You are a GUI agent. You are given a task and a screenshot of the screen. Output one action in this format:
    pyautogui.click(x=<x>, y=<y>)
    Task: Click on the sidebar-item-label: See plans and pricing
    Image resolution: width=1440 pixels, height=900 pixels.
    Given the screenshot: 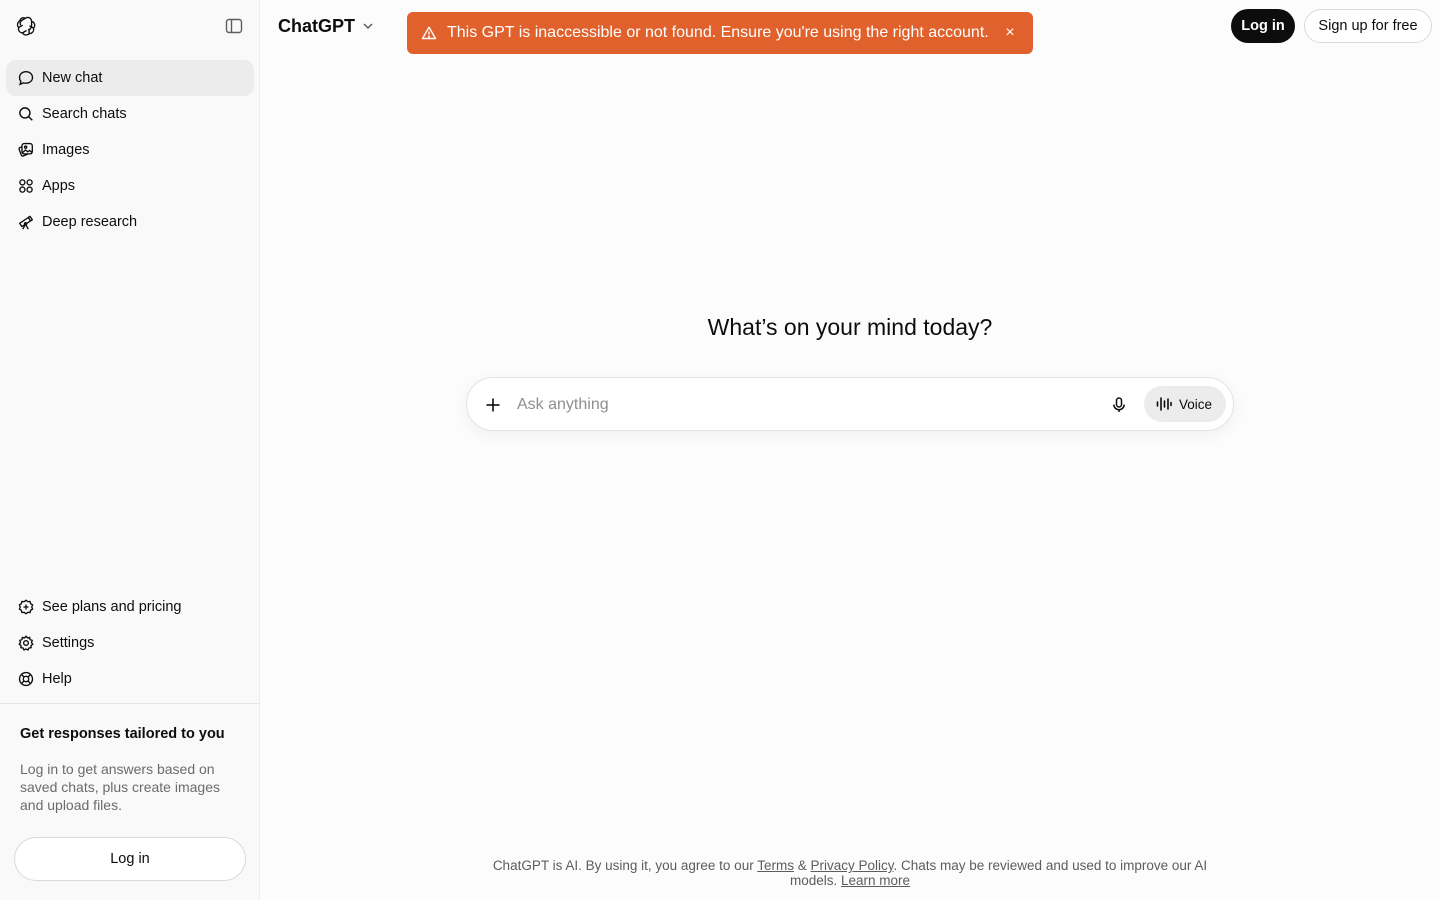 What is the action you would take?
    pyautogui.click(x=112, y=607)
    